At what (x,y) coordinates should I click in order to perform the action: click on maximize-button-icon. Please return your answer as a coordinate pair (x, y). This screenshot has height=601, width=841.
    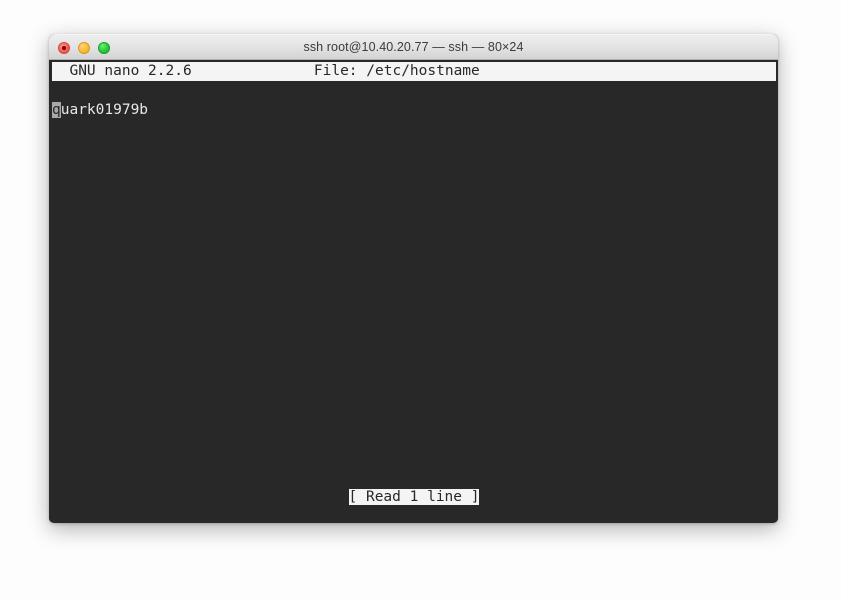
    Looking at the image, I should click on (104, 48).